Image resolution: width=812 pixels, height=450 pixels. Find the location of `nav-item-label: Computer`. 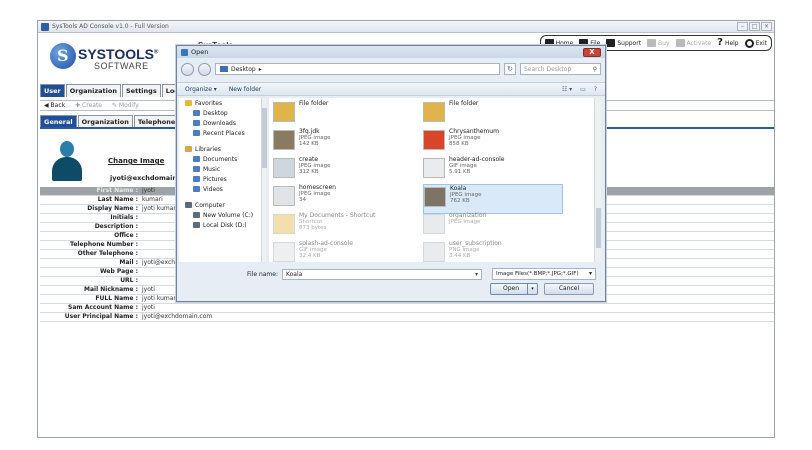

nav-item-label: Computer is located at coordinates (210, 205).